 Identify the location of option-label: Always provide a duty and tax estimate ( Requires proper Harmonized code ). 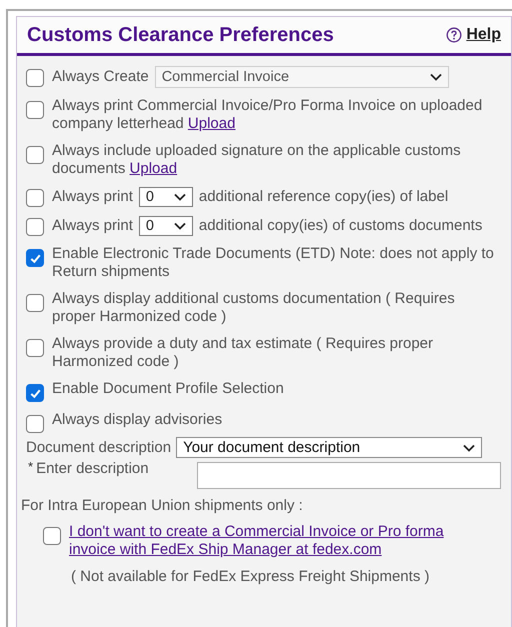
(243, 353).